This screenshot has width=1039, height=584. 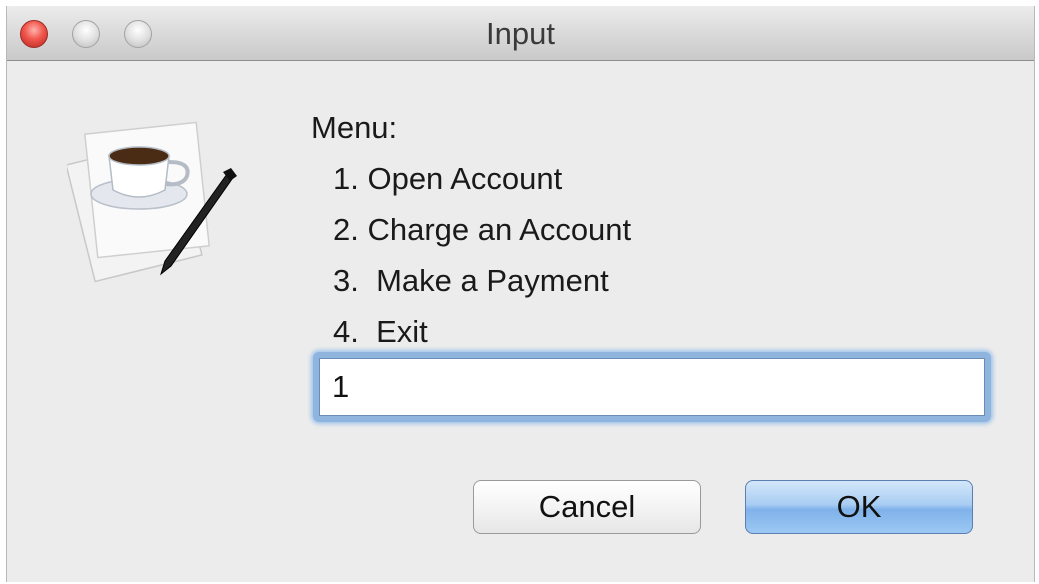 I want to click on cancel-button: Cancel, so click(x=587, y=507).